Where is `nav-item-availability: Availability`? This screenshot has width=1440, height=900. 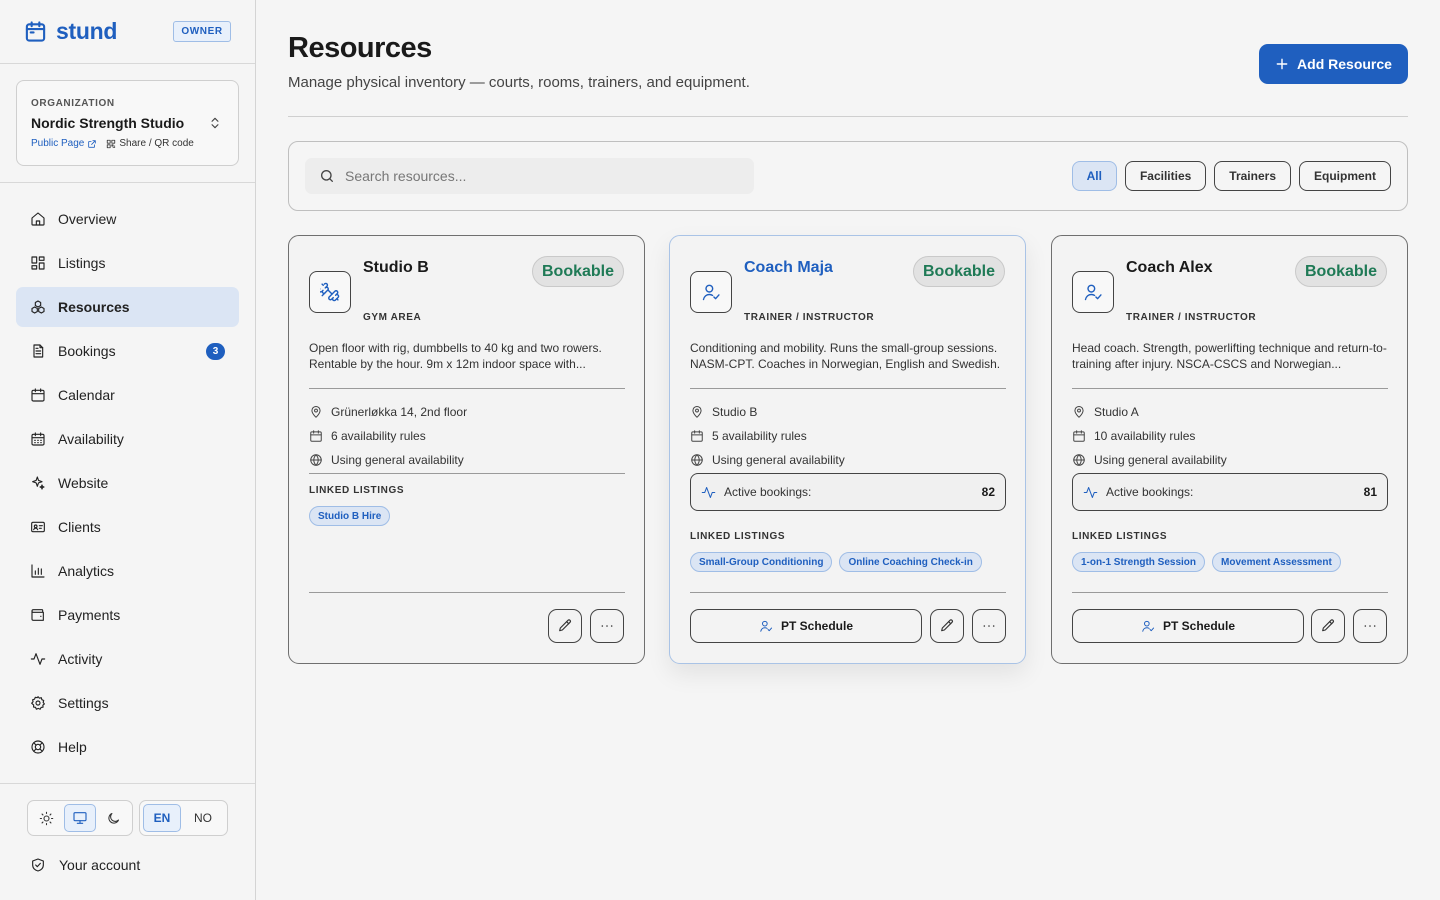 nav-item-availability: Availability is located at coordinates (127, 439).